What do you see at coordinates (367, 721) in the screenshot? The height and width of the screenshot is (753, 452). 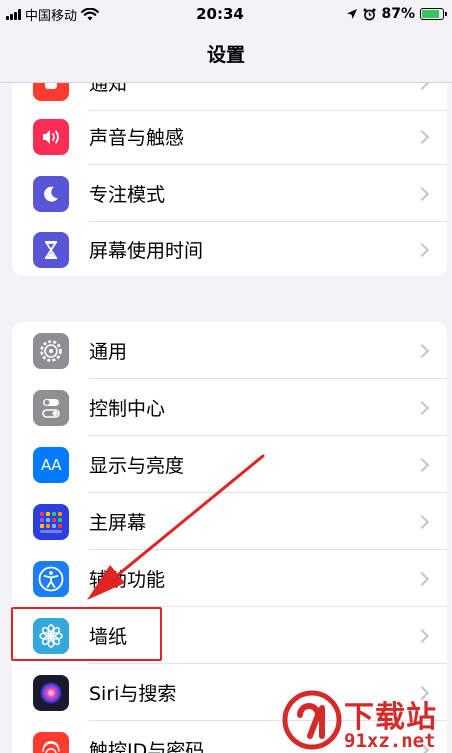 I see `watermark: 下载站 91xz.net` at bounding box center [367, 721].